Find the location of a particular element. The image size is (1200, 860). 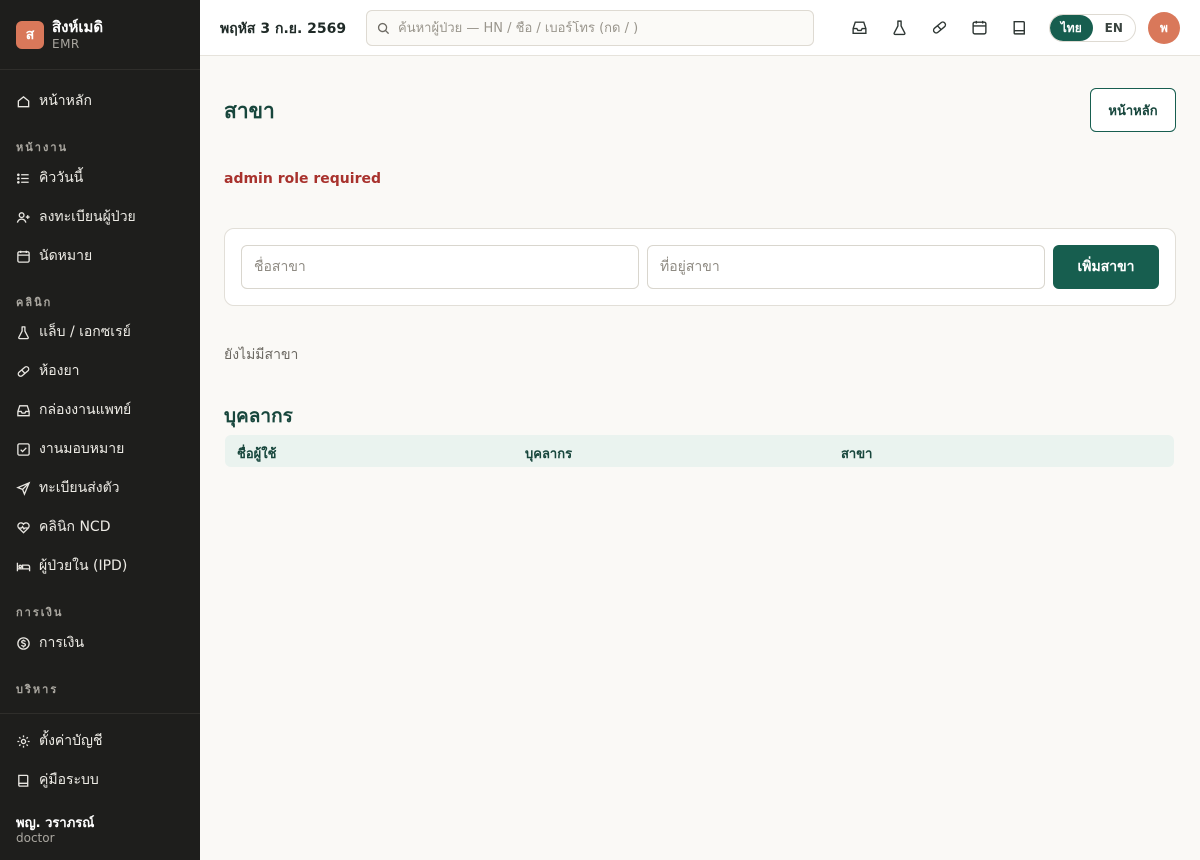

staff-section-title: บุคลากร is located at coordinates (258, 416).